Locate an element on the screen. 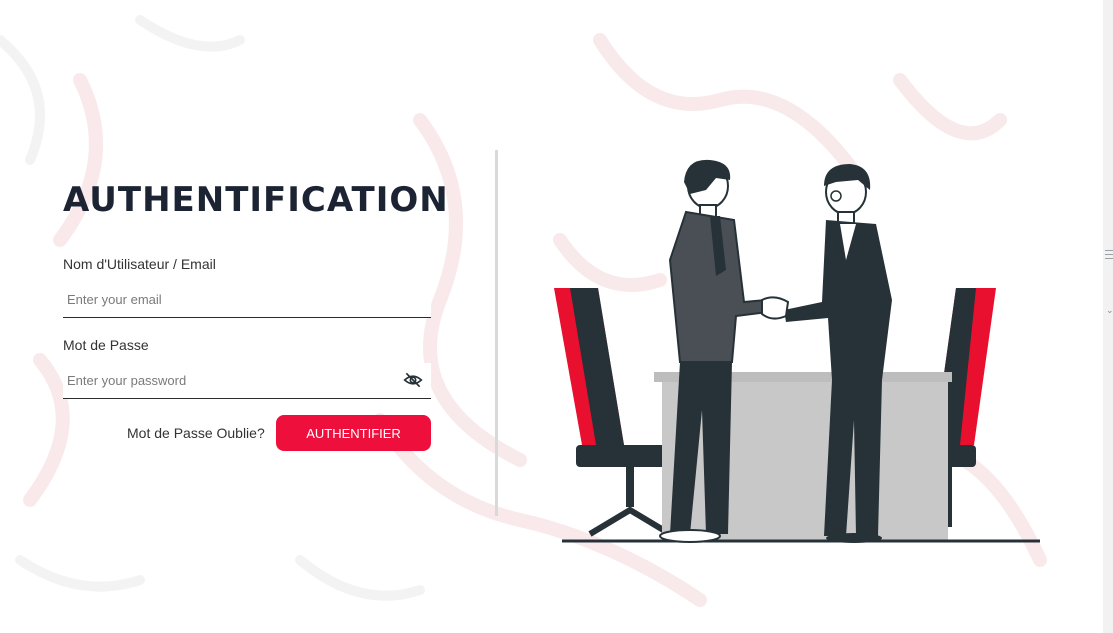 The image size is (1113, 633). password-input is located at coordinates (227, 380).